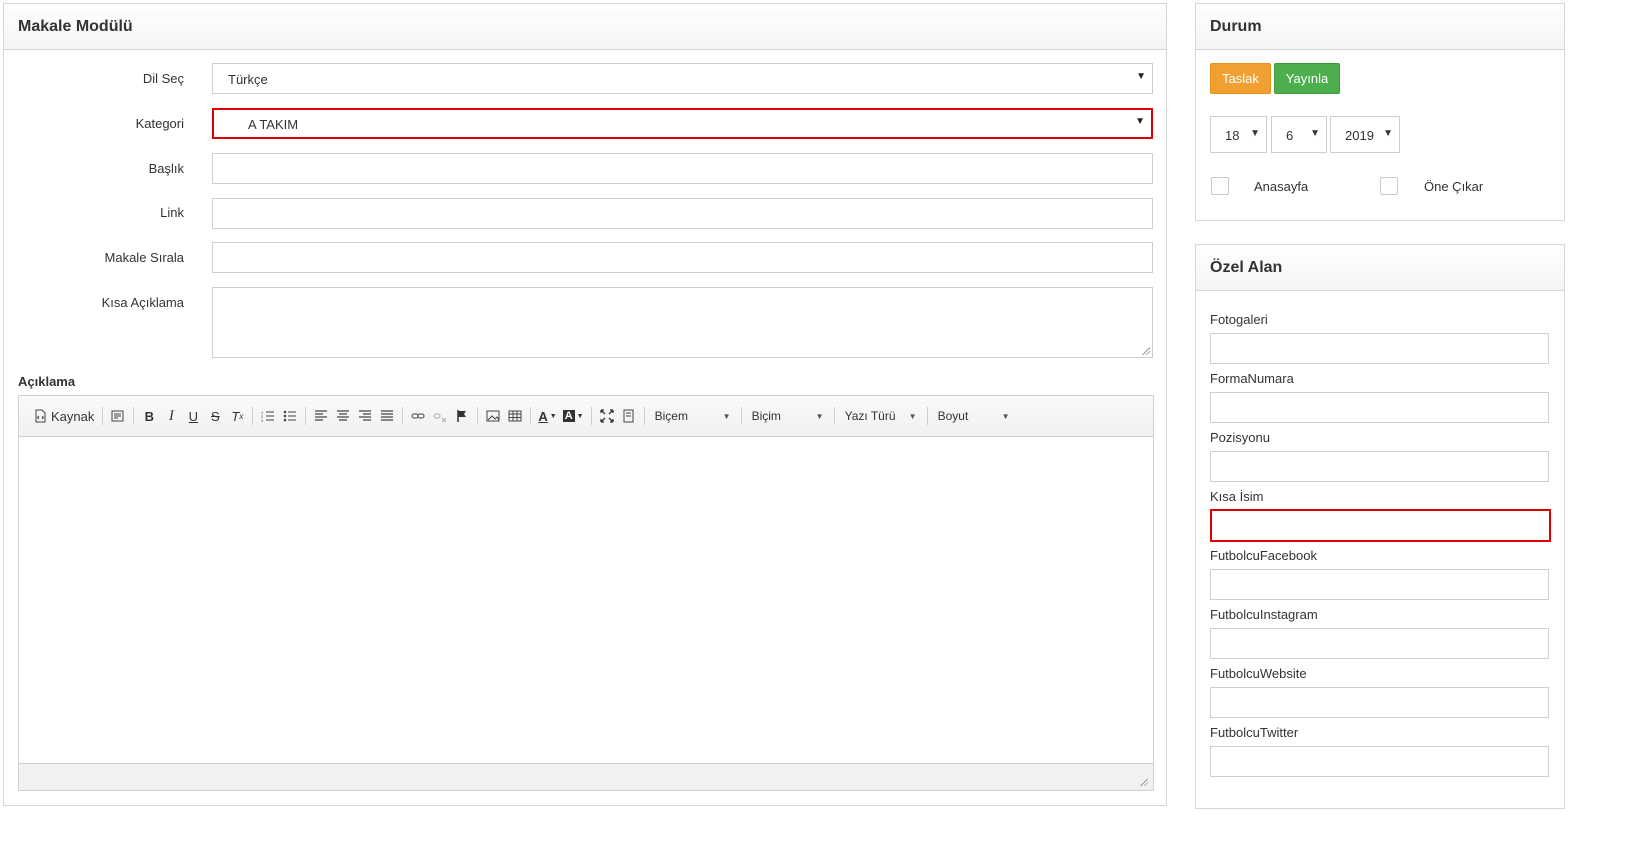  Describe the element at coordinates (248, 79) in the screenshot. I see `dil-value: Türkçe` at that location.